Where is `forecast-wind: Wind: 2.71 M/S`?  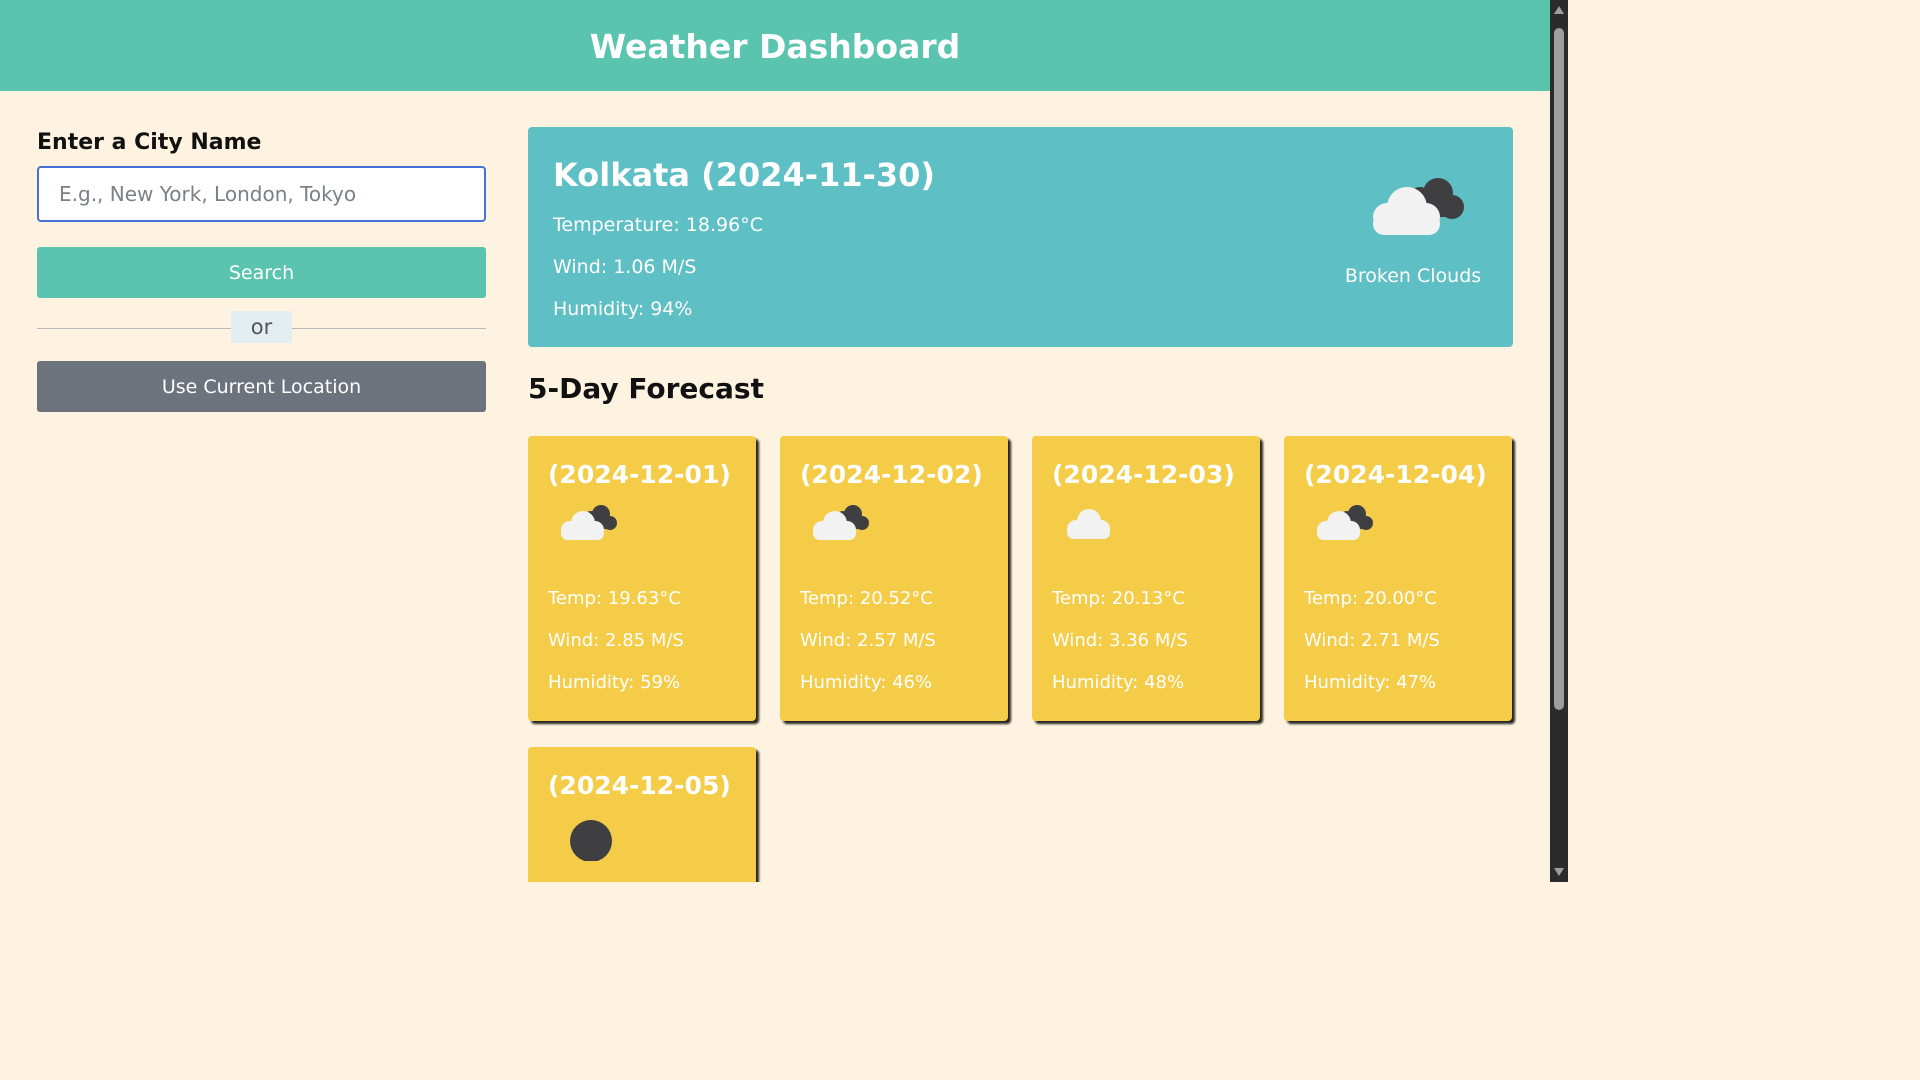 forecast-wind: Wind: 2.71 M/S is located at coordinates (1372, 640).